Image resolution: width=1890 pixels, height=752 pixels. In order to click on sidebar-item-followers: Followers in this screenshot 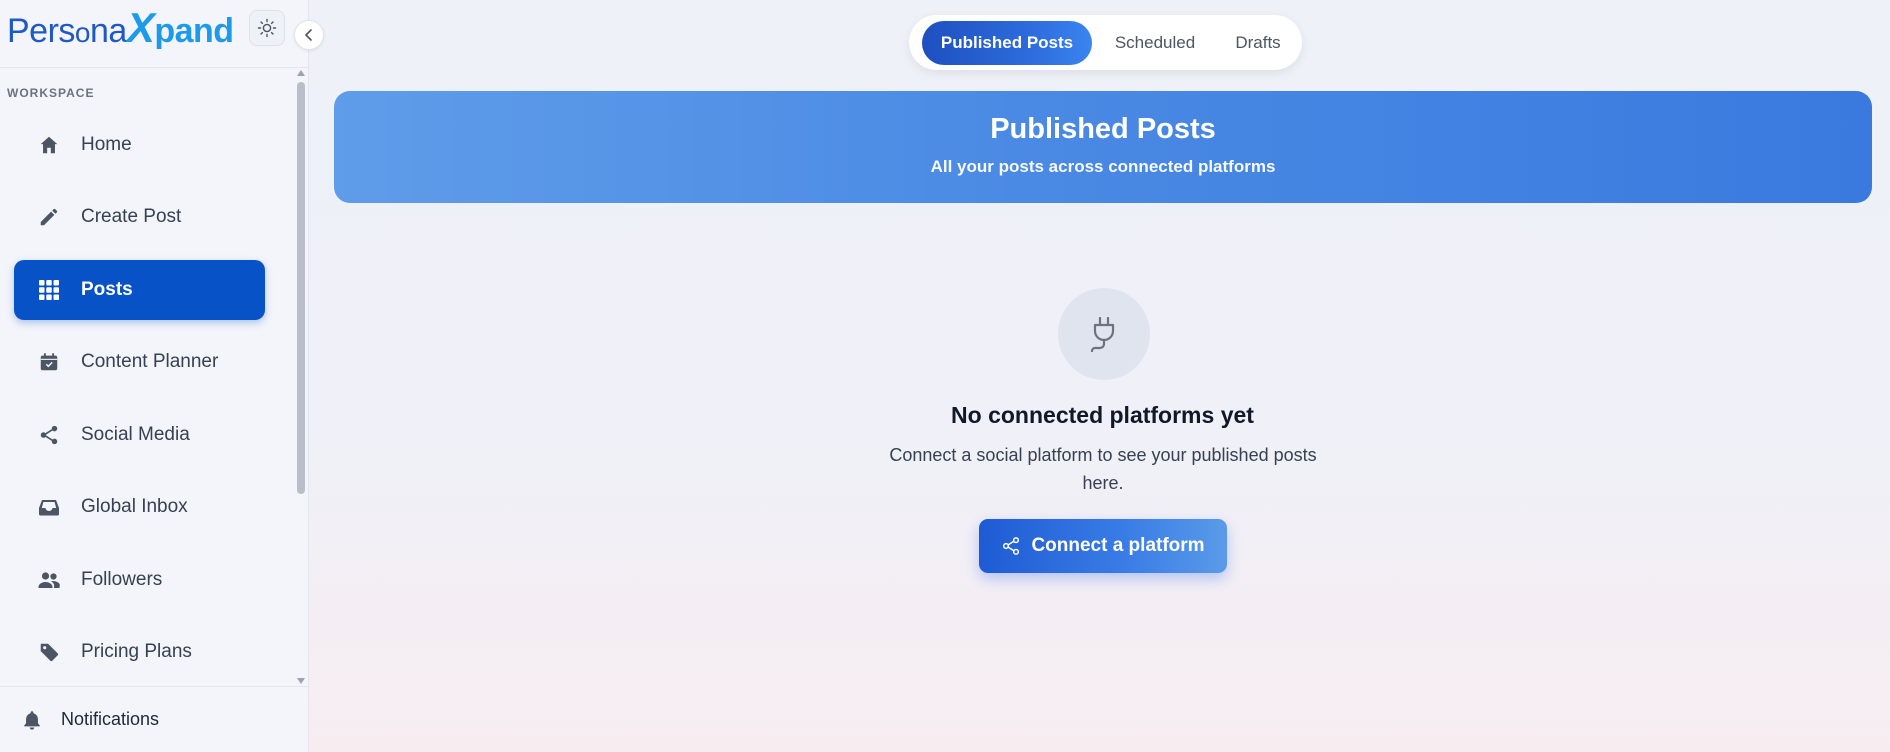, I will do `click(139, 580)`.